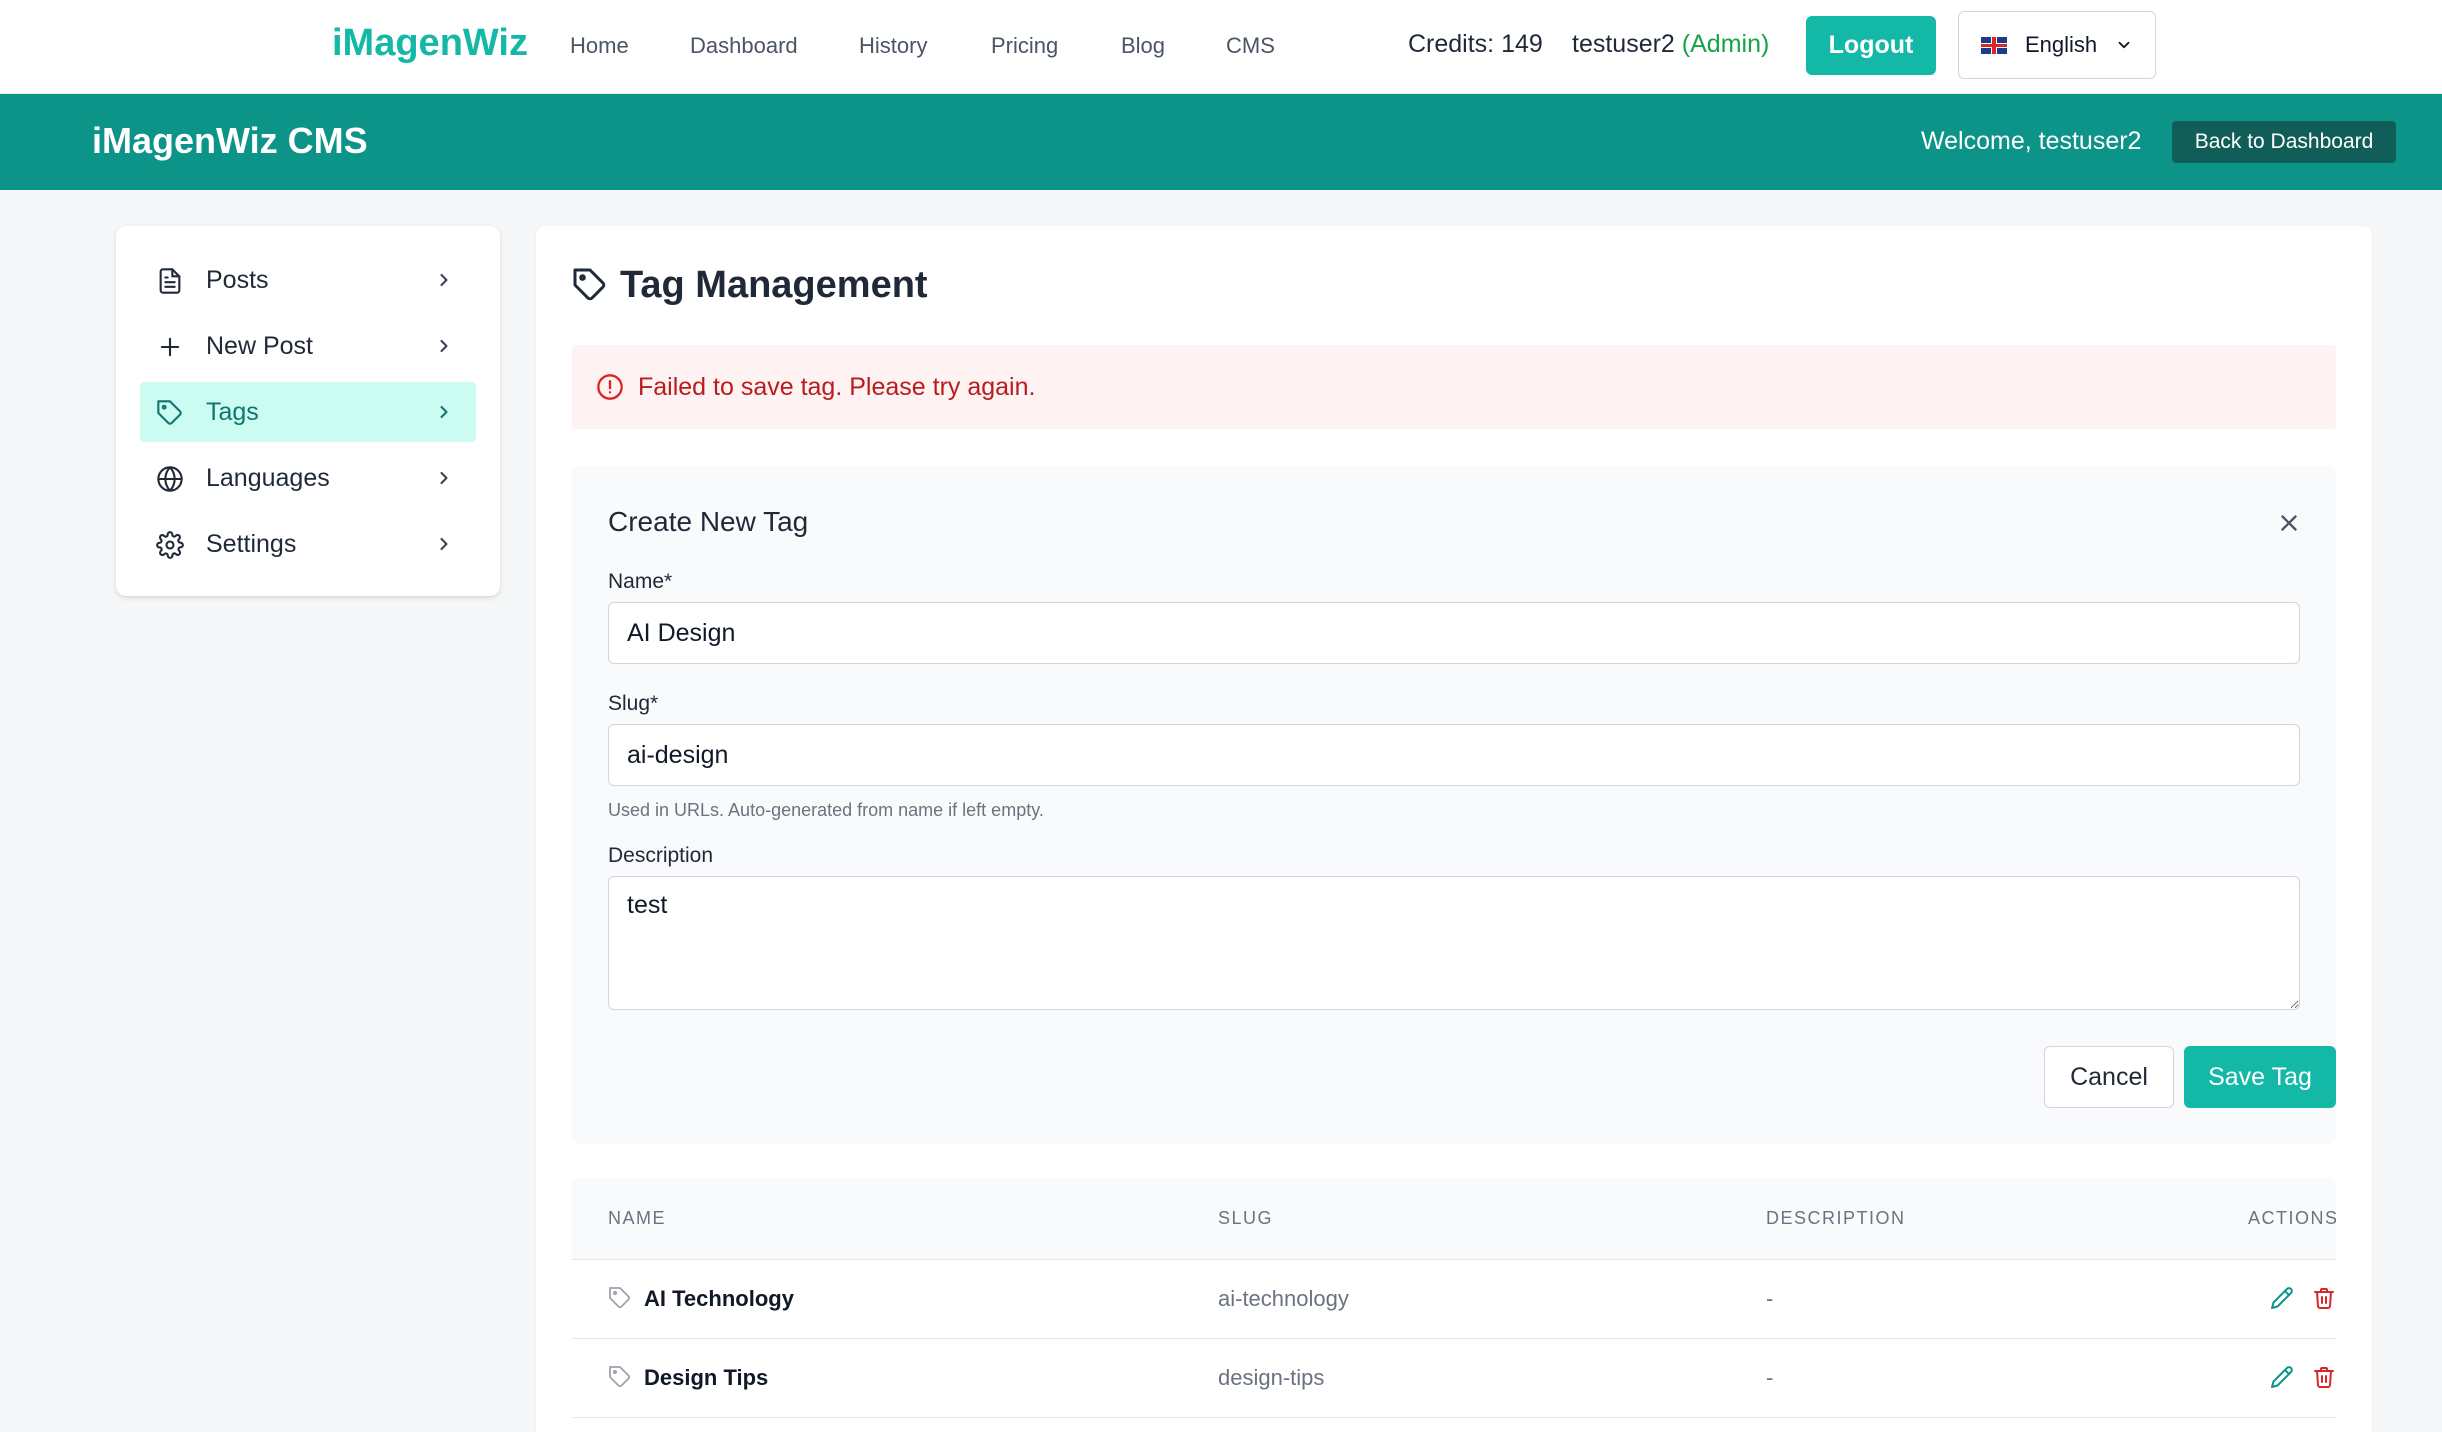 This screenshot has height=1432, width=2442. Describe the element at coordinates (230, 140) in the screenshot. I see `cms-title: iMagenWiz CMS` at that location.